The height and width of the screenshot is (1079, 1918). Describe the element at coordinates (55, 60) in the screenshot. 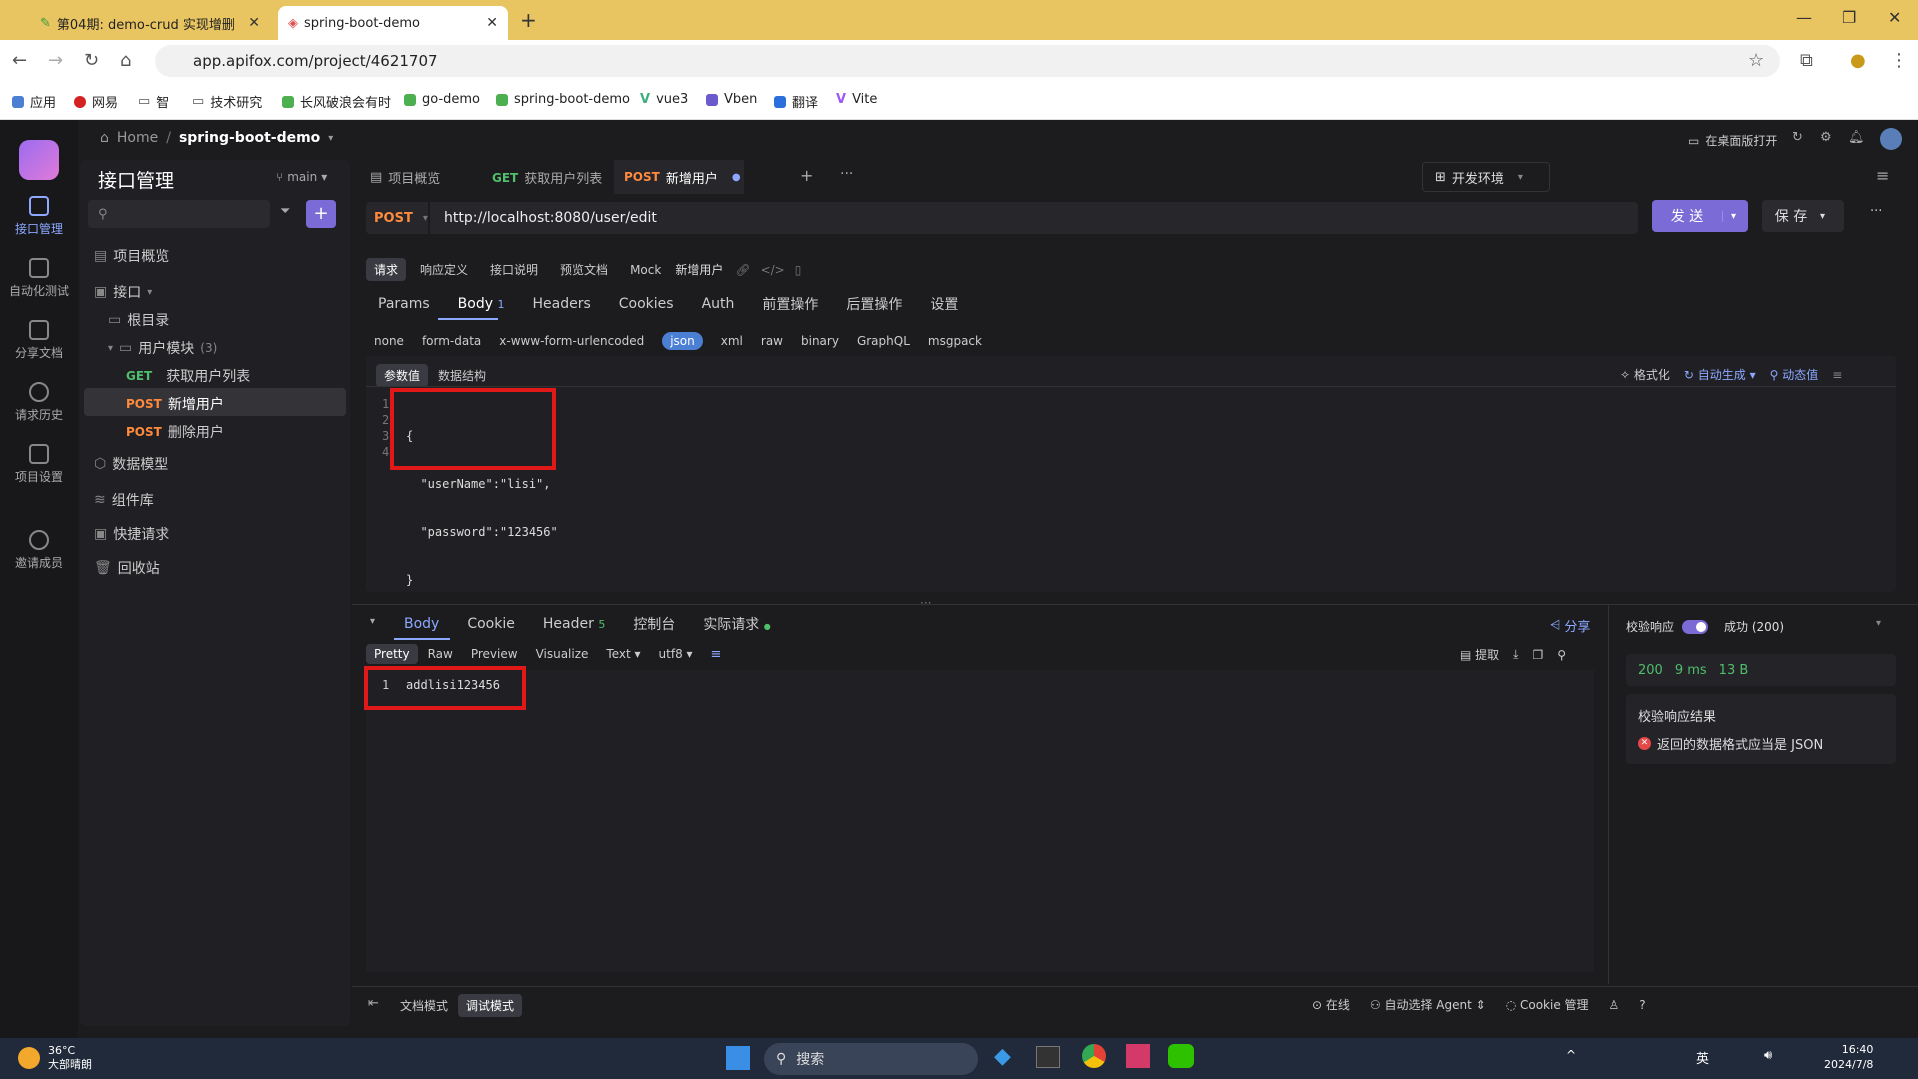

I see `forward-icon: →` at that location.